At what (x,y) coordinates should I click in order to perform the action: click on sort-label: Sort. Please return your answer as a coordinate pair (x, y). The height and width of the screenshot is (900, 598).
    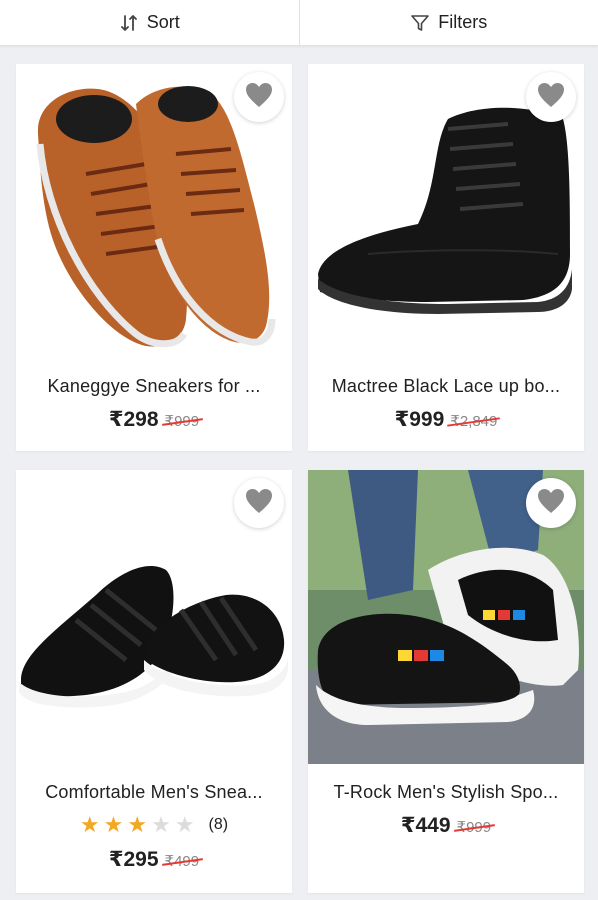
    Looking at the image, I should click on (163, 22).